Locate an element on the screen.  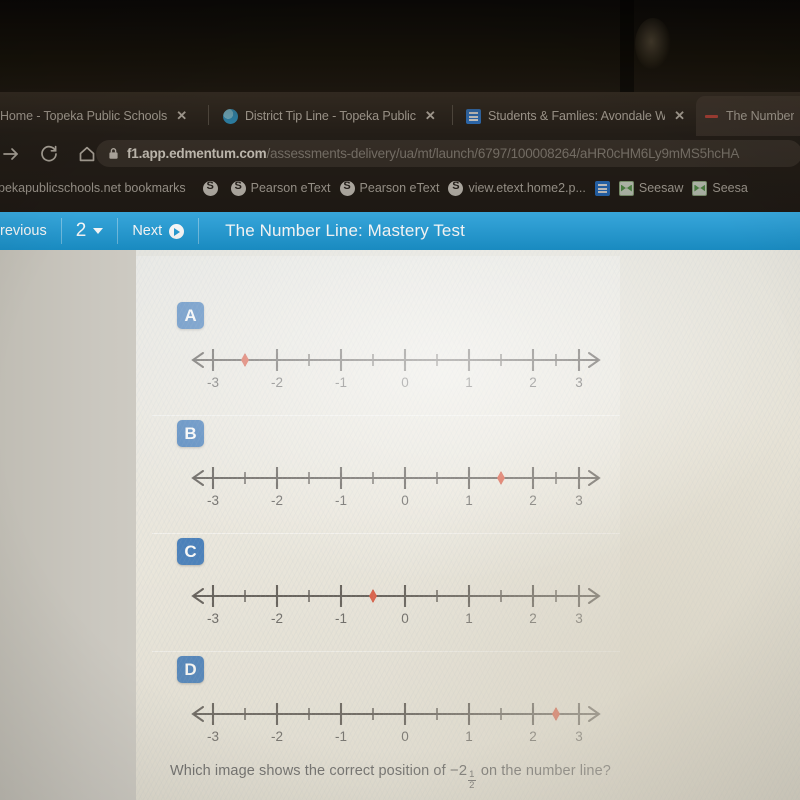
browser-tab-3: The Number is located at coordinates (748, 116).